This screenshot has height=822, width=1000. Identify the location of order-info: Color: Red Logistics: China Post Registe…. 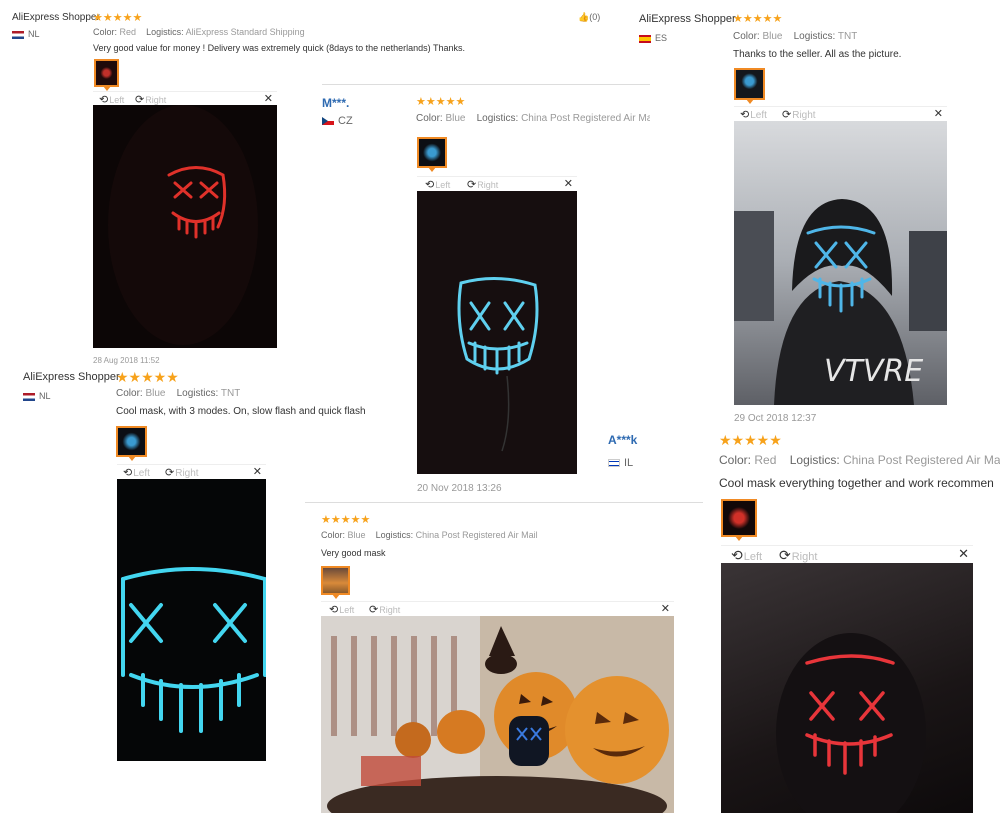
(859, 460).